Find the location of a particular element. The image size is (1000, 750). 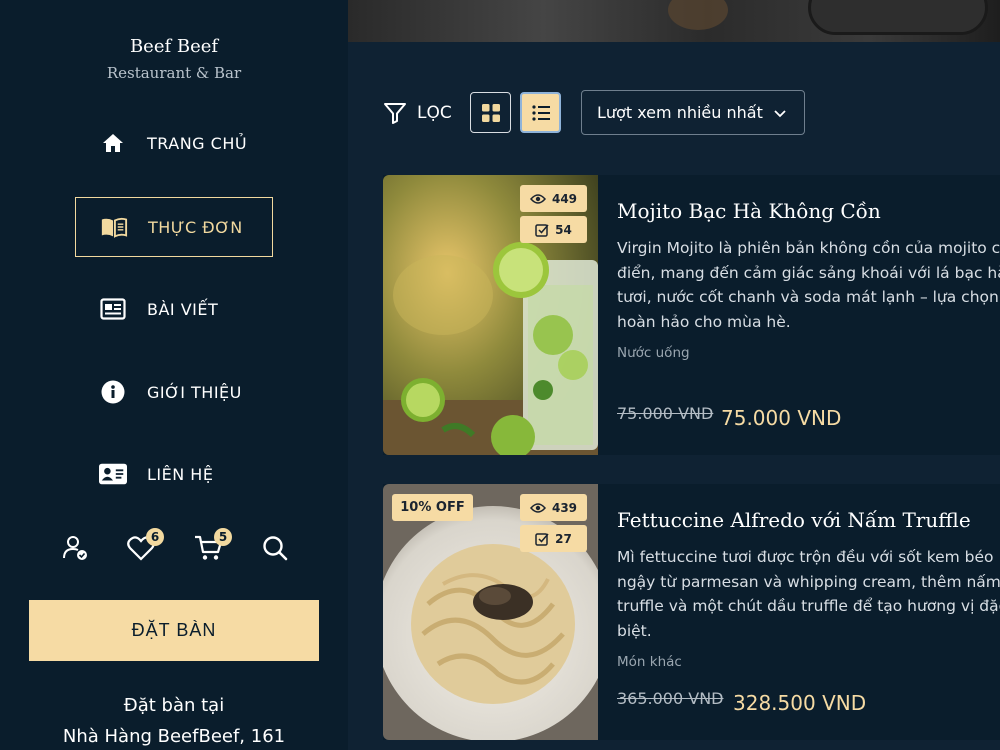

views-count: 449 is located at coordinates (564, 198).